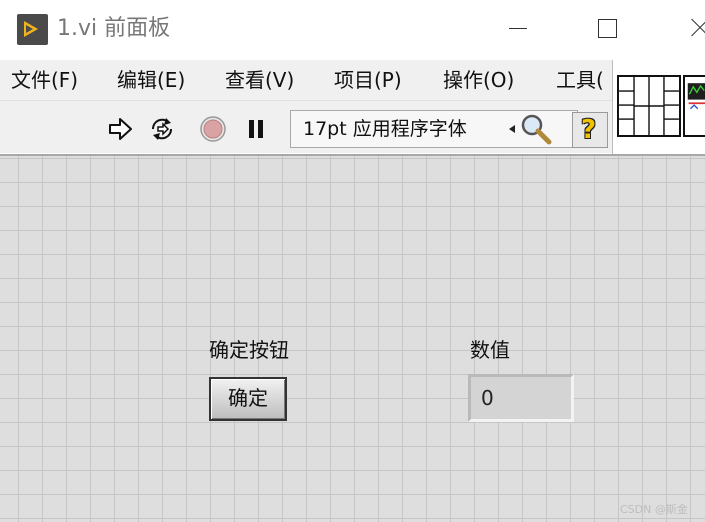 The image size is (705, 522). Describe the element at coordinates (521, 398) in the screenshot. I see `numeric-indicator: 0` at that location.